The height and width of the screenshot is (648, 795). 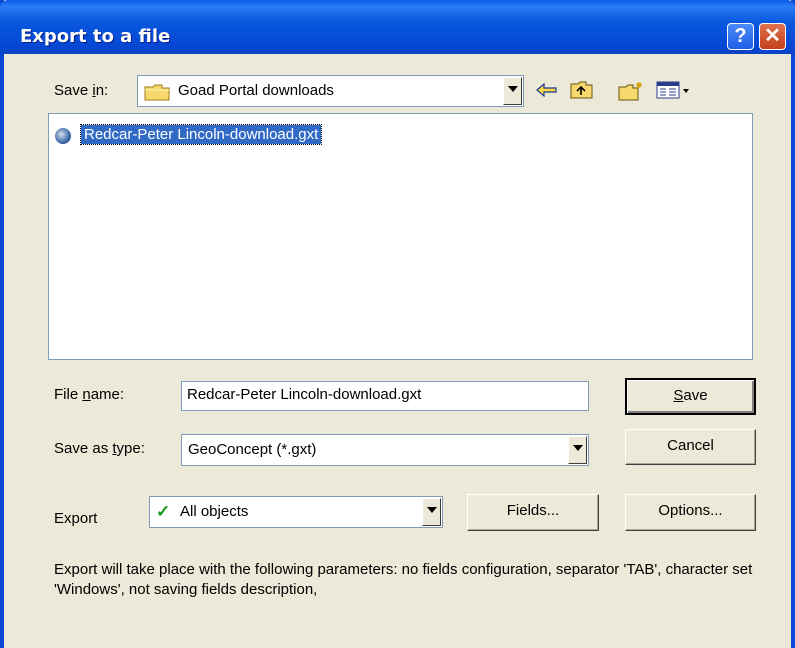 I want to click on file-name-label: File name:, so click(x=89, y=394).